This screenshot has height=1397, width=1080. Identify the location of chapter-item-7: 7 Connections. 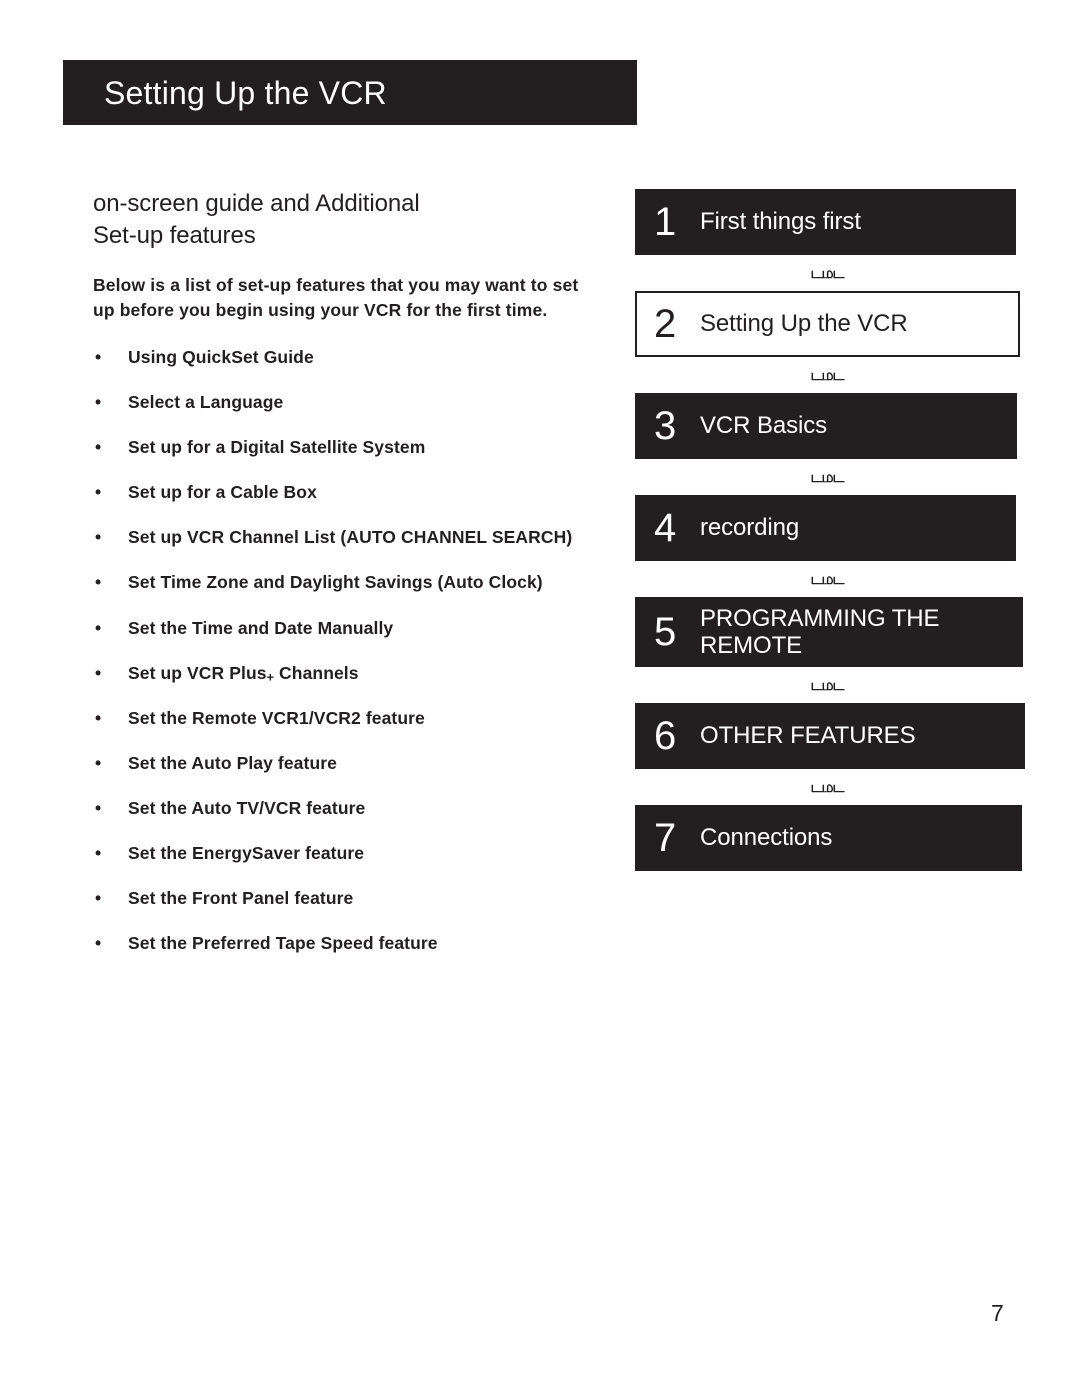
(828, 838).